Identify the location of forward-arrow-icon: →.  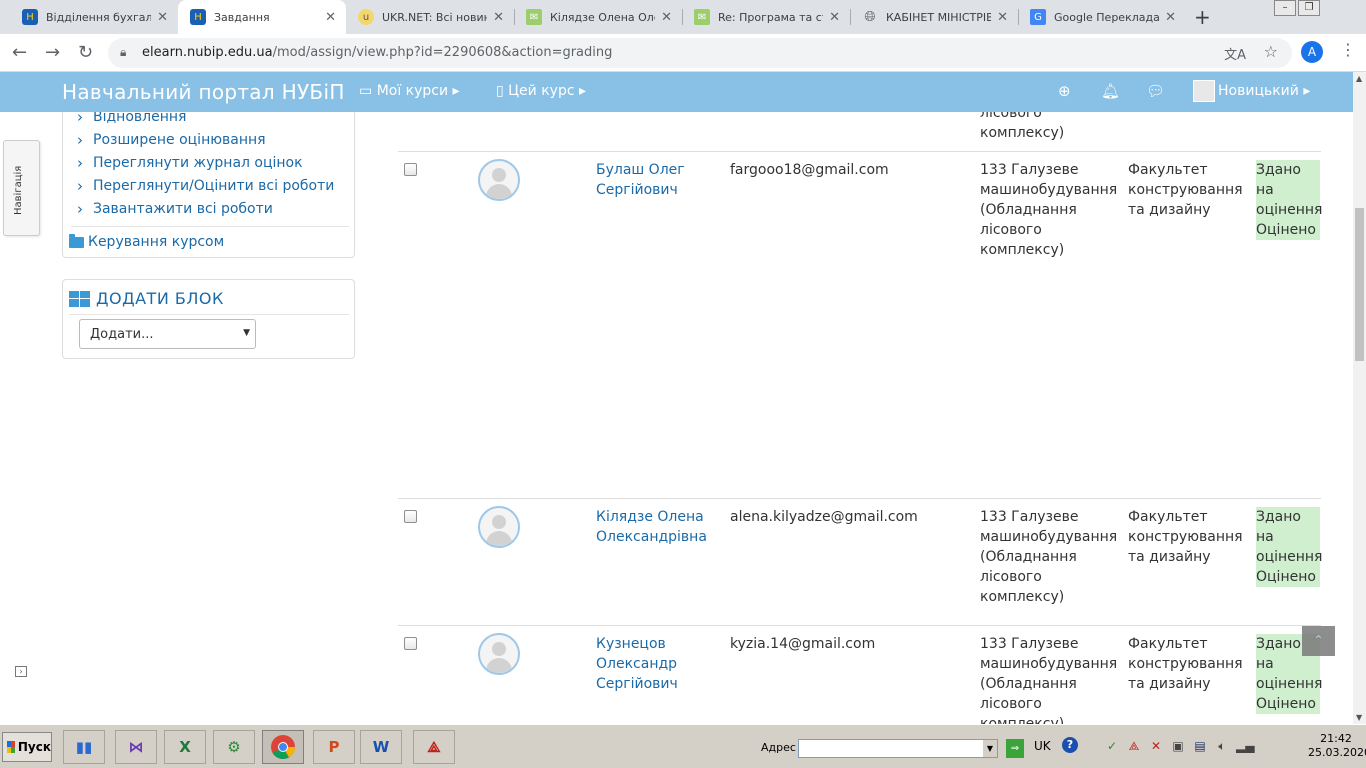
(52, 52).